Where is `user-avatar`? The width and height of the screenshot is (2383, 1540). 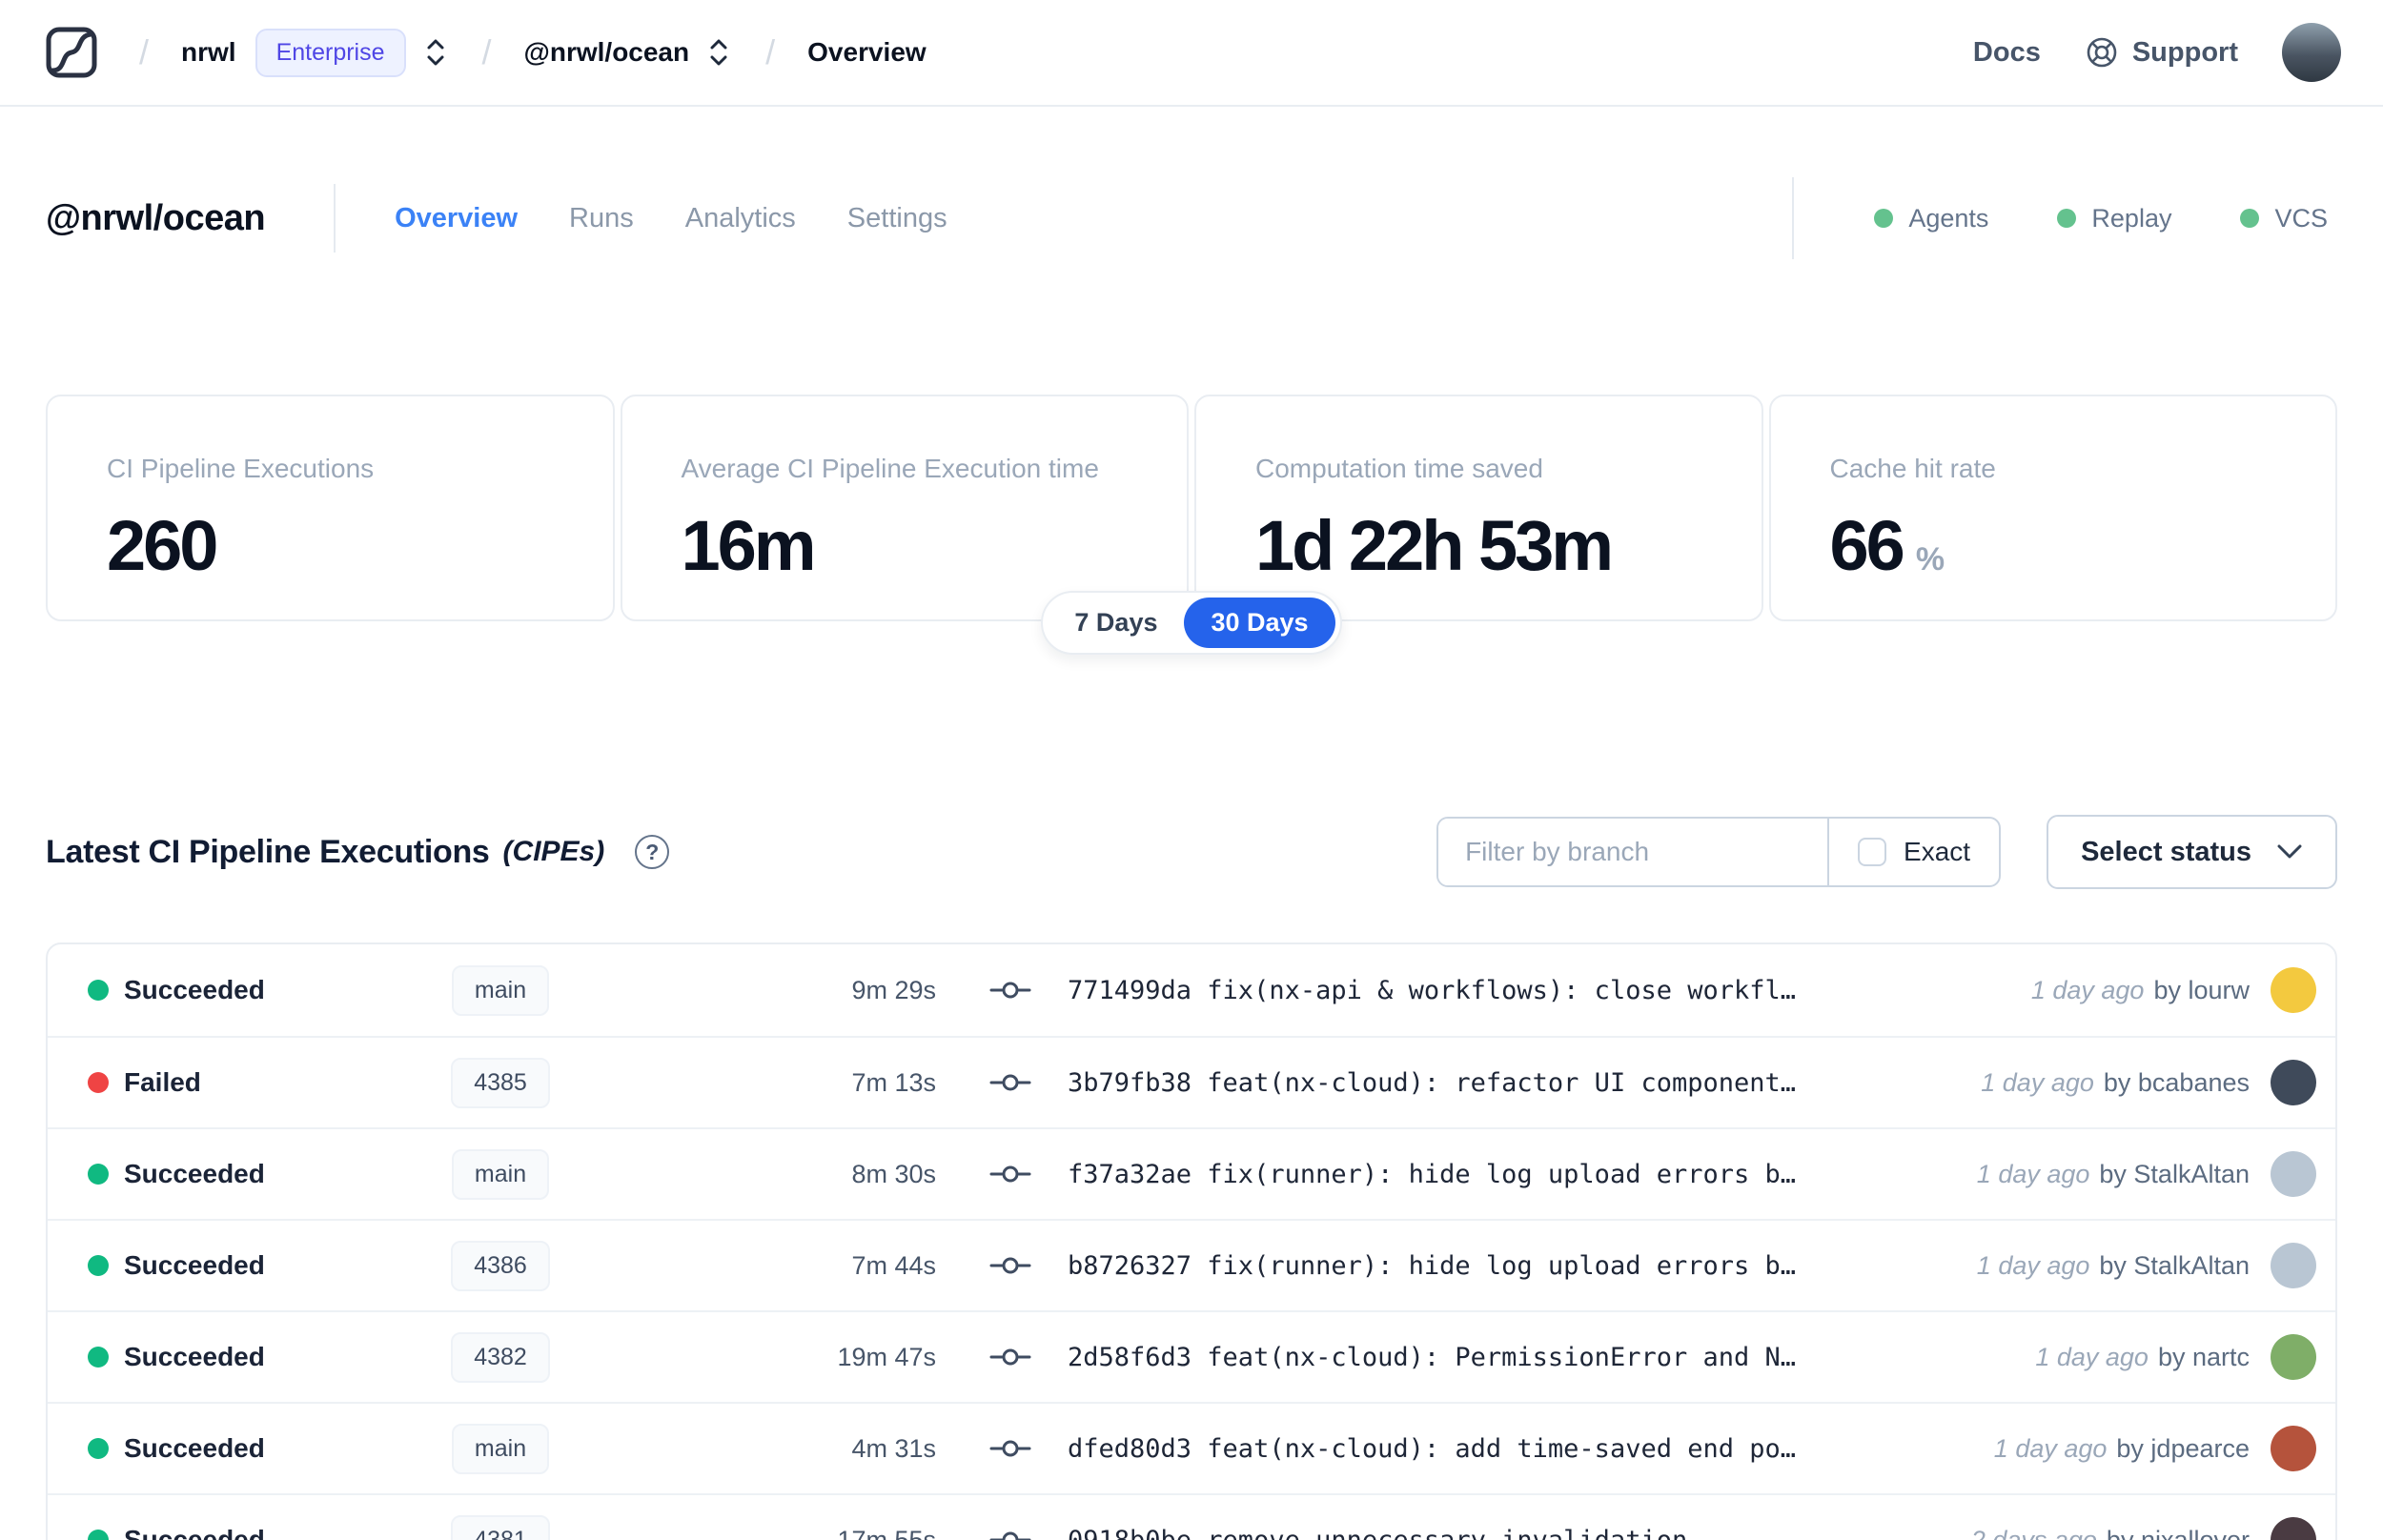
user-avatar is located at coordinates (2312, 52).